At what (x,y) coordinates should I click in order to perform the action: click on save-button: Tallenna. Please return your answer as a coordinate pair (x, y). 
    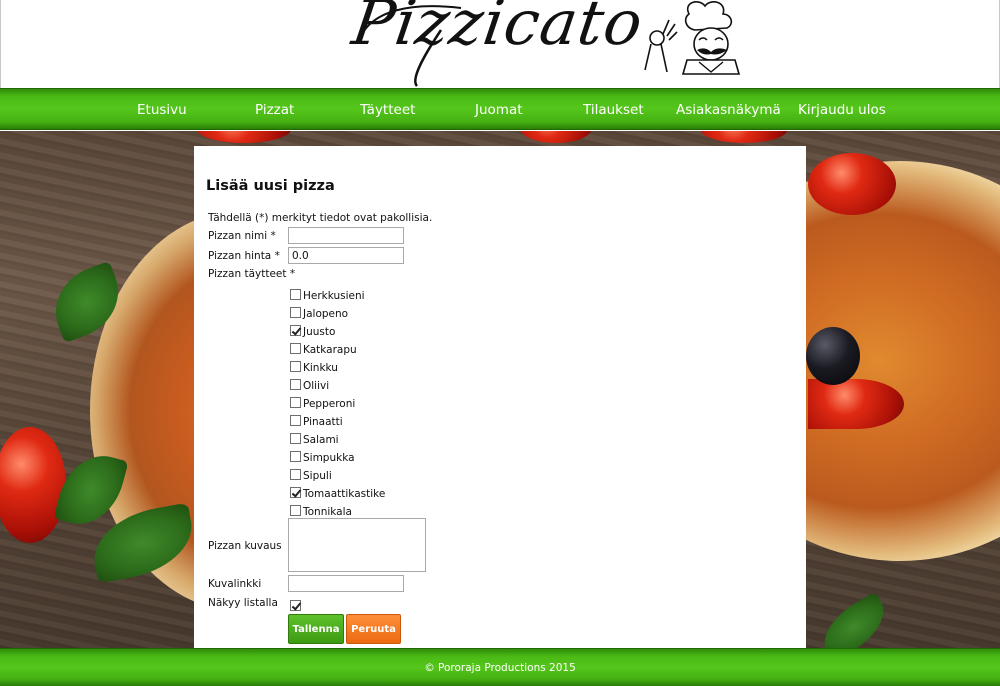
    Looking at the image, I should click on (316, 629).